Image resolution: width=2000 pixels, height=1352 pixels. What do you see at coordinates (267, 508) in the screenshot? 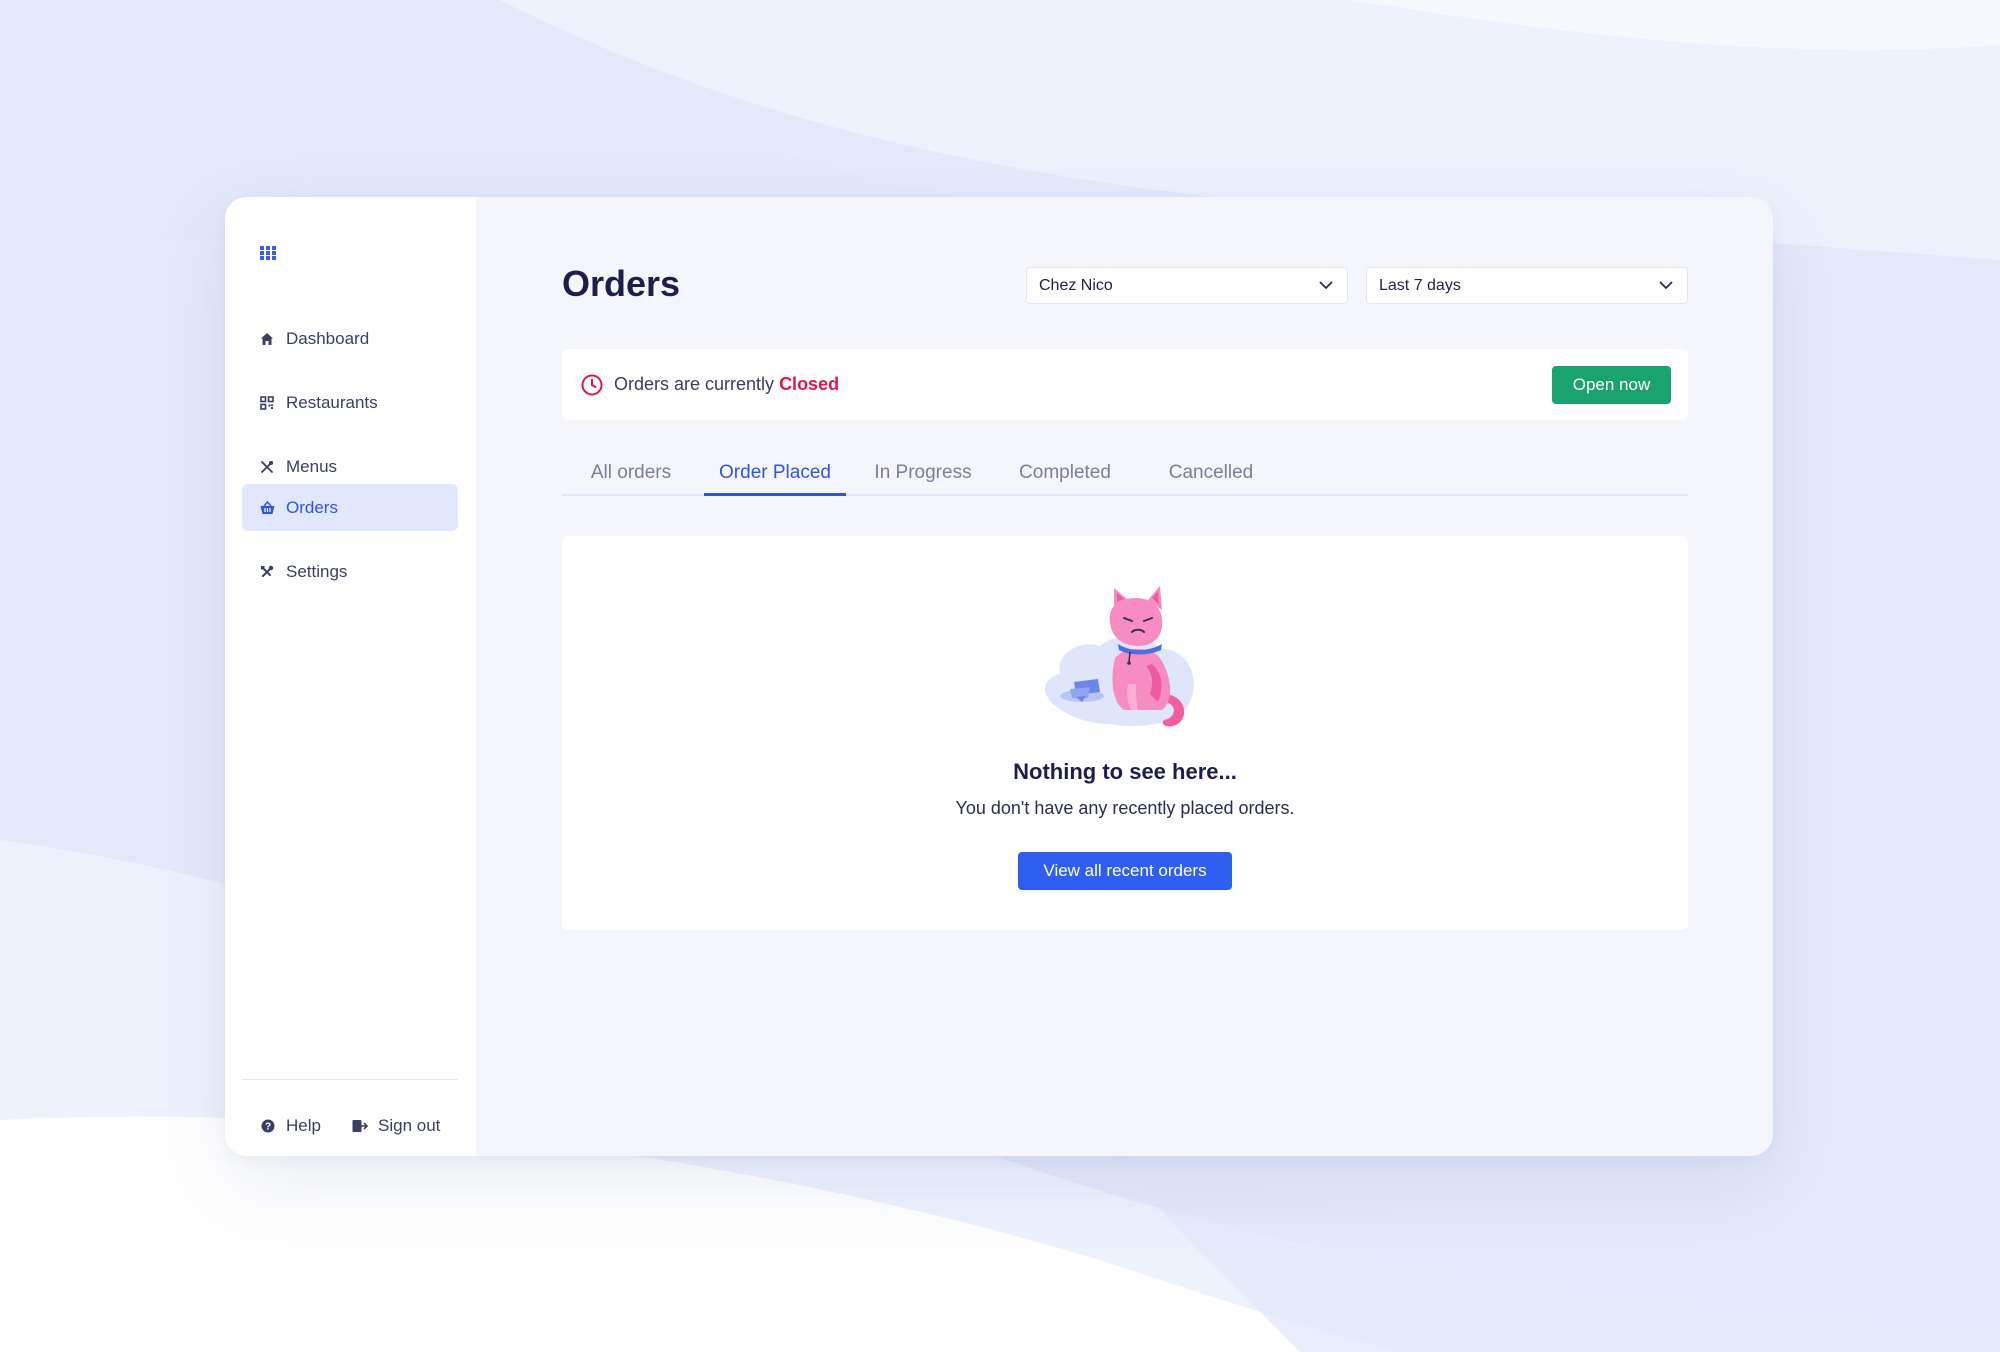
I see `basket-icon` at bounding box center [267, 508].